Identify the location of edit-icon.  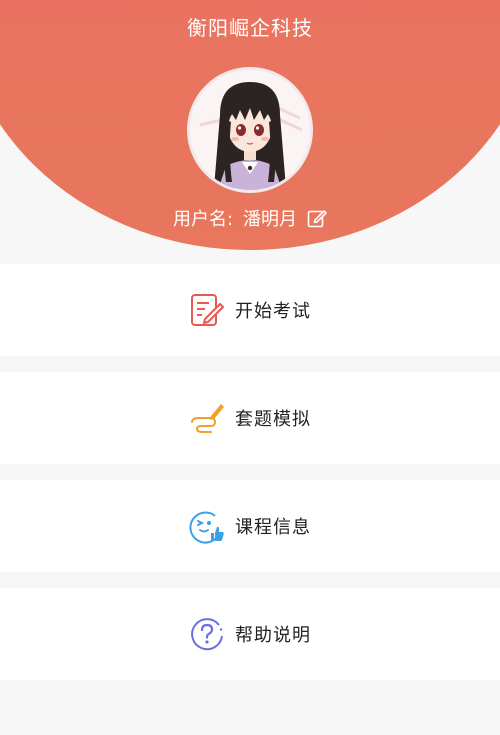
(317, 218).